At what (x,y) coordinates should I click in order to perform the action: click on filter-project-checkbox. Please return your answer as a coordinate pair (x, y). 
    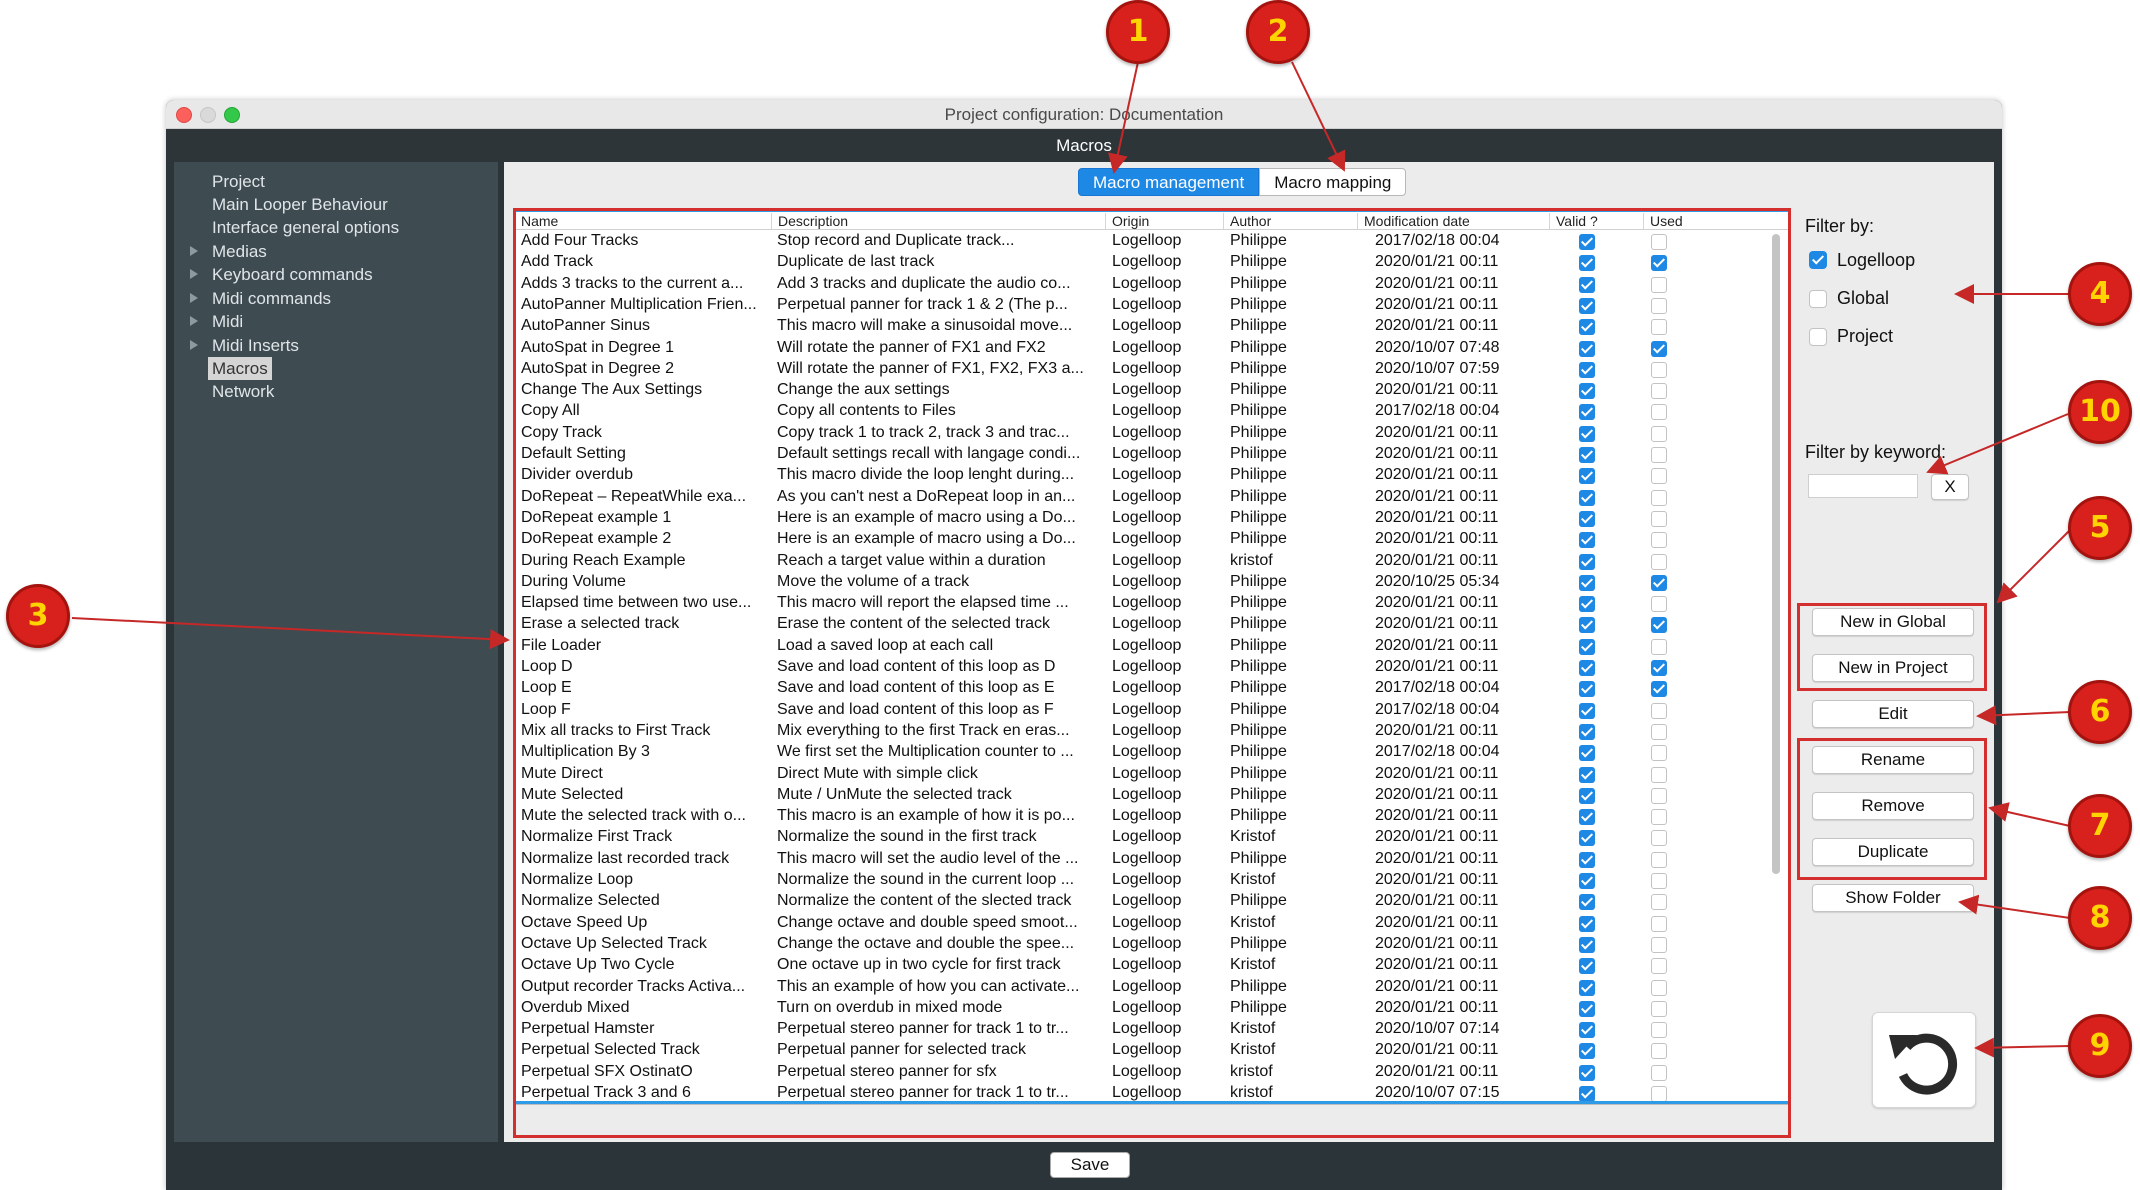
    Looking at the image, I should click on (1818, 337).